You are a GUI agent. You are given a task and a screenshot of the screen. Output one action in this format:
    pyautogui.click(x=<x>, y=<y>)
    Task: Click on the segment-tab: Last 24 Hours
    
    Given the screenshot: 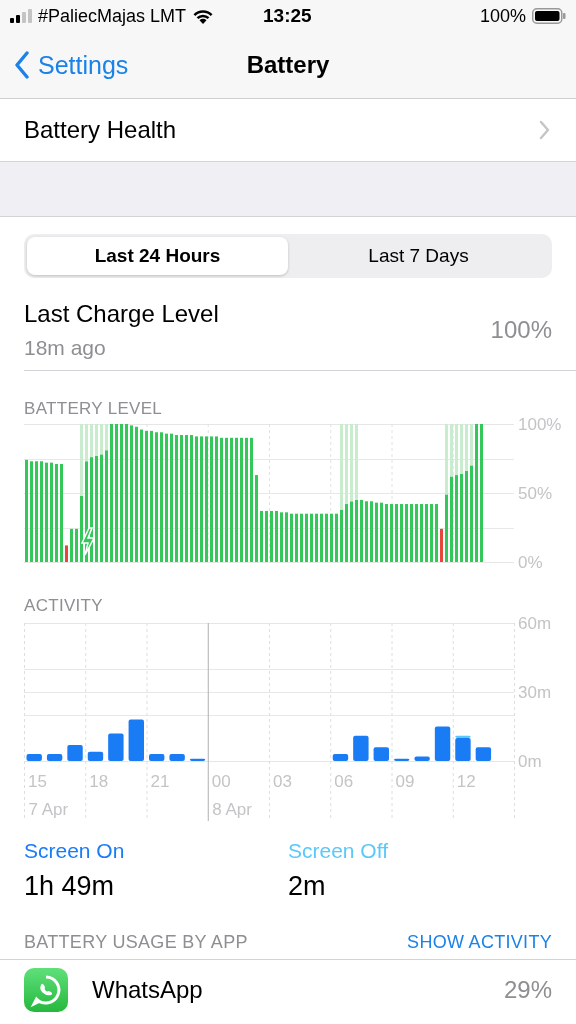 What is the action you would take?
    pyautogui.click(x=157, y=256)
    